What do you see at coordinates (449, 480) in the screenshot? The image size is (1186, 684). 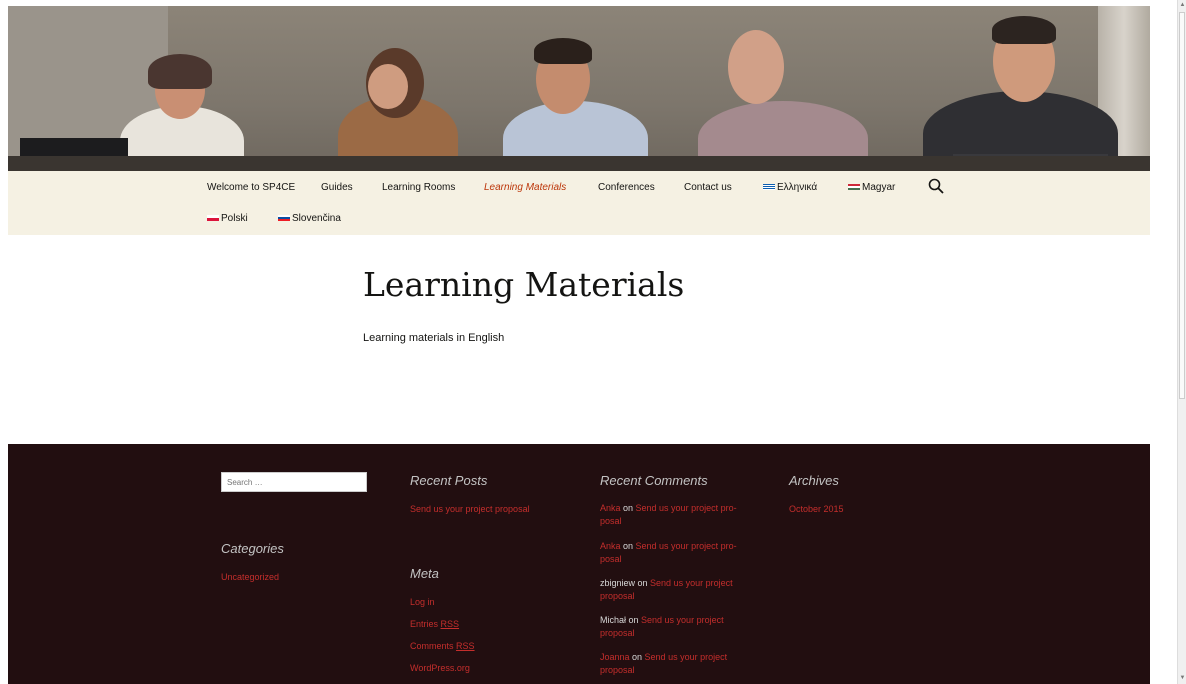 I see `recent-posts-heading: Recent Posts` at bounding box center [449, 480].